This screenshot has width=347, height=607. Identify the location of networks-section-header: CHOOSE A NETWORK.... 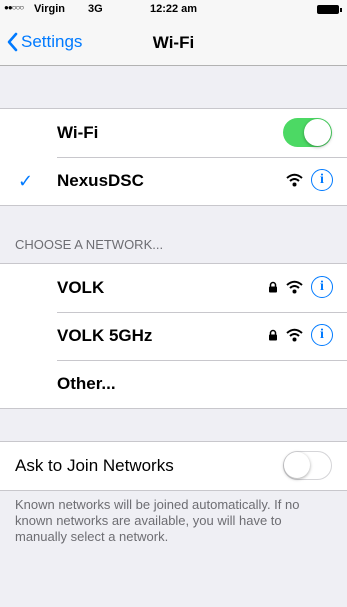
(89, 244).